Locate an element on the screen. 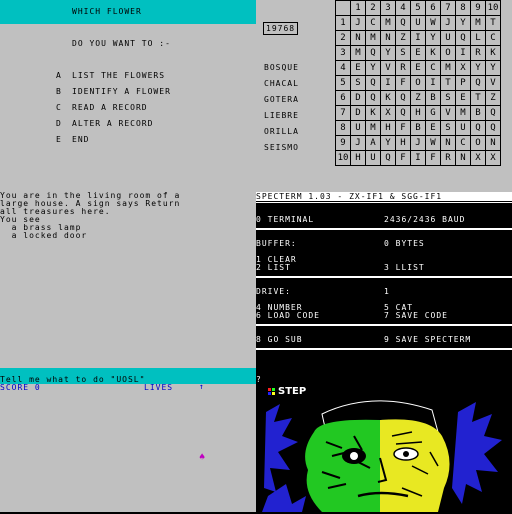 The image size is (512, 514). grid-letter: G is located at coordinates (433, 113).